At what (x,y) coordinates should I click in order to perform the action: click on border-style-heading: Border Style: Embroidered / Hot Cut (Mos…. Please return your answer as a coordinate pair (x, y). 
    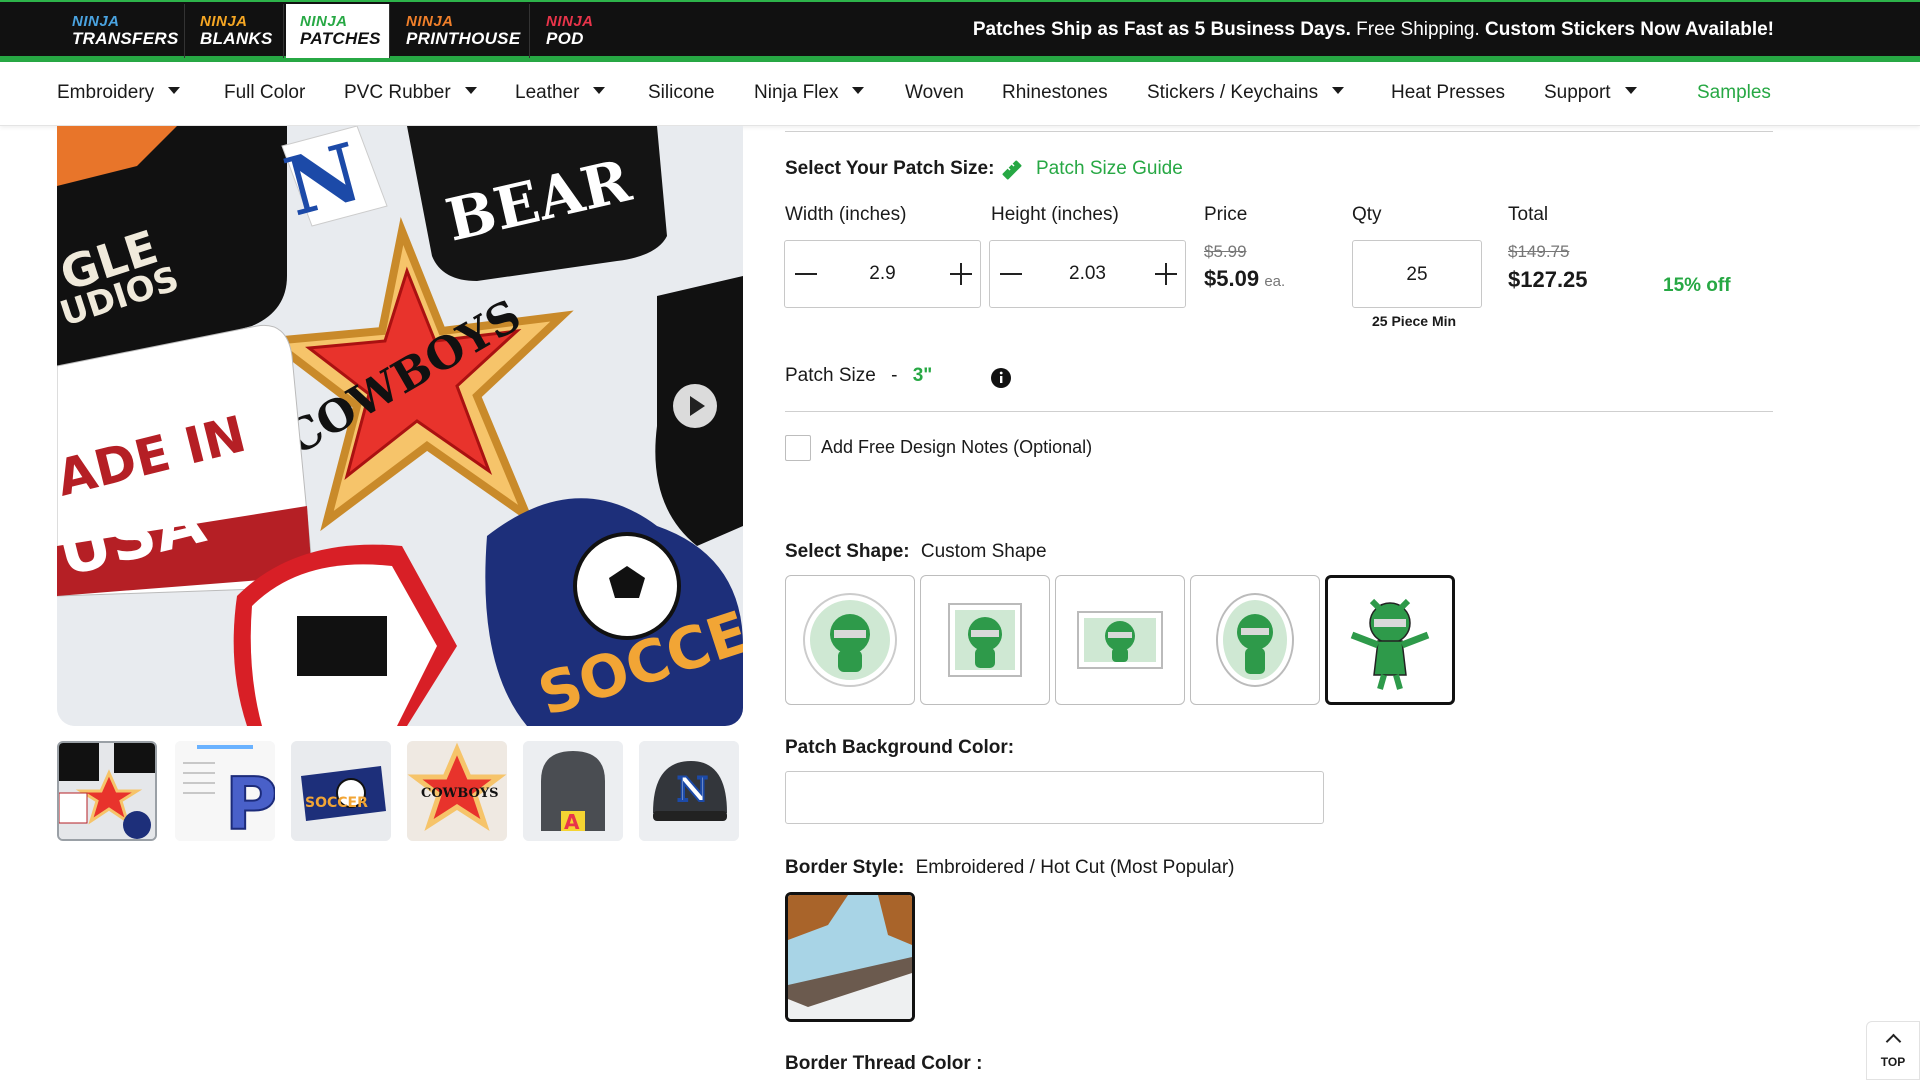
    Looking at the image, I should click on (1010, 868).